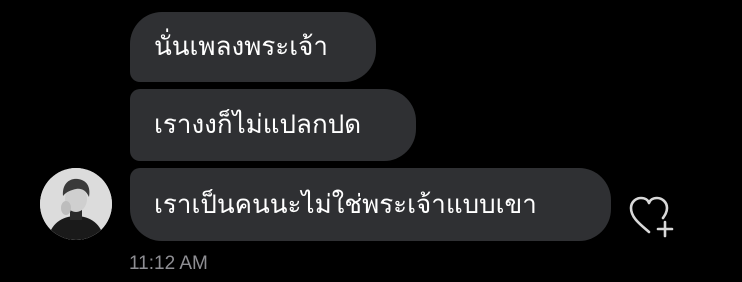 The width and height of the screenshot is (742, 282). I want to click on message-text: เรางงก็ไม่แปลกปด, so click(258, 125).